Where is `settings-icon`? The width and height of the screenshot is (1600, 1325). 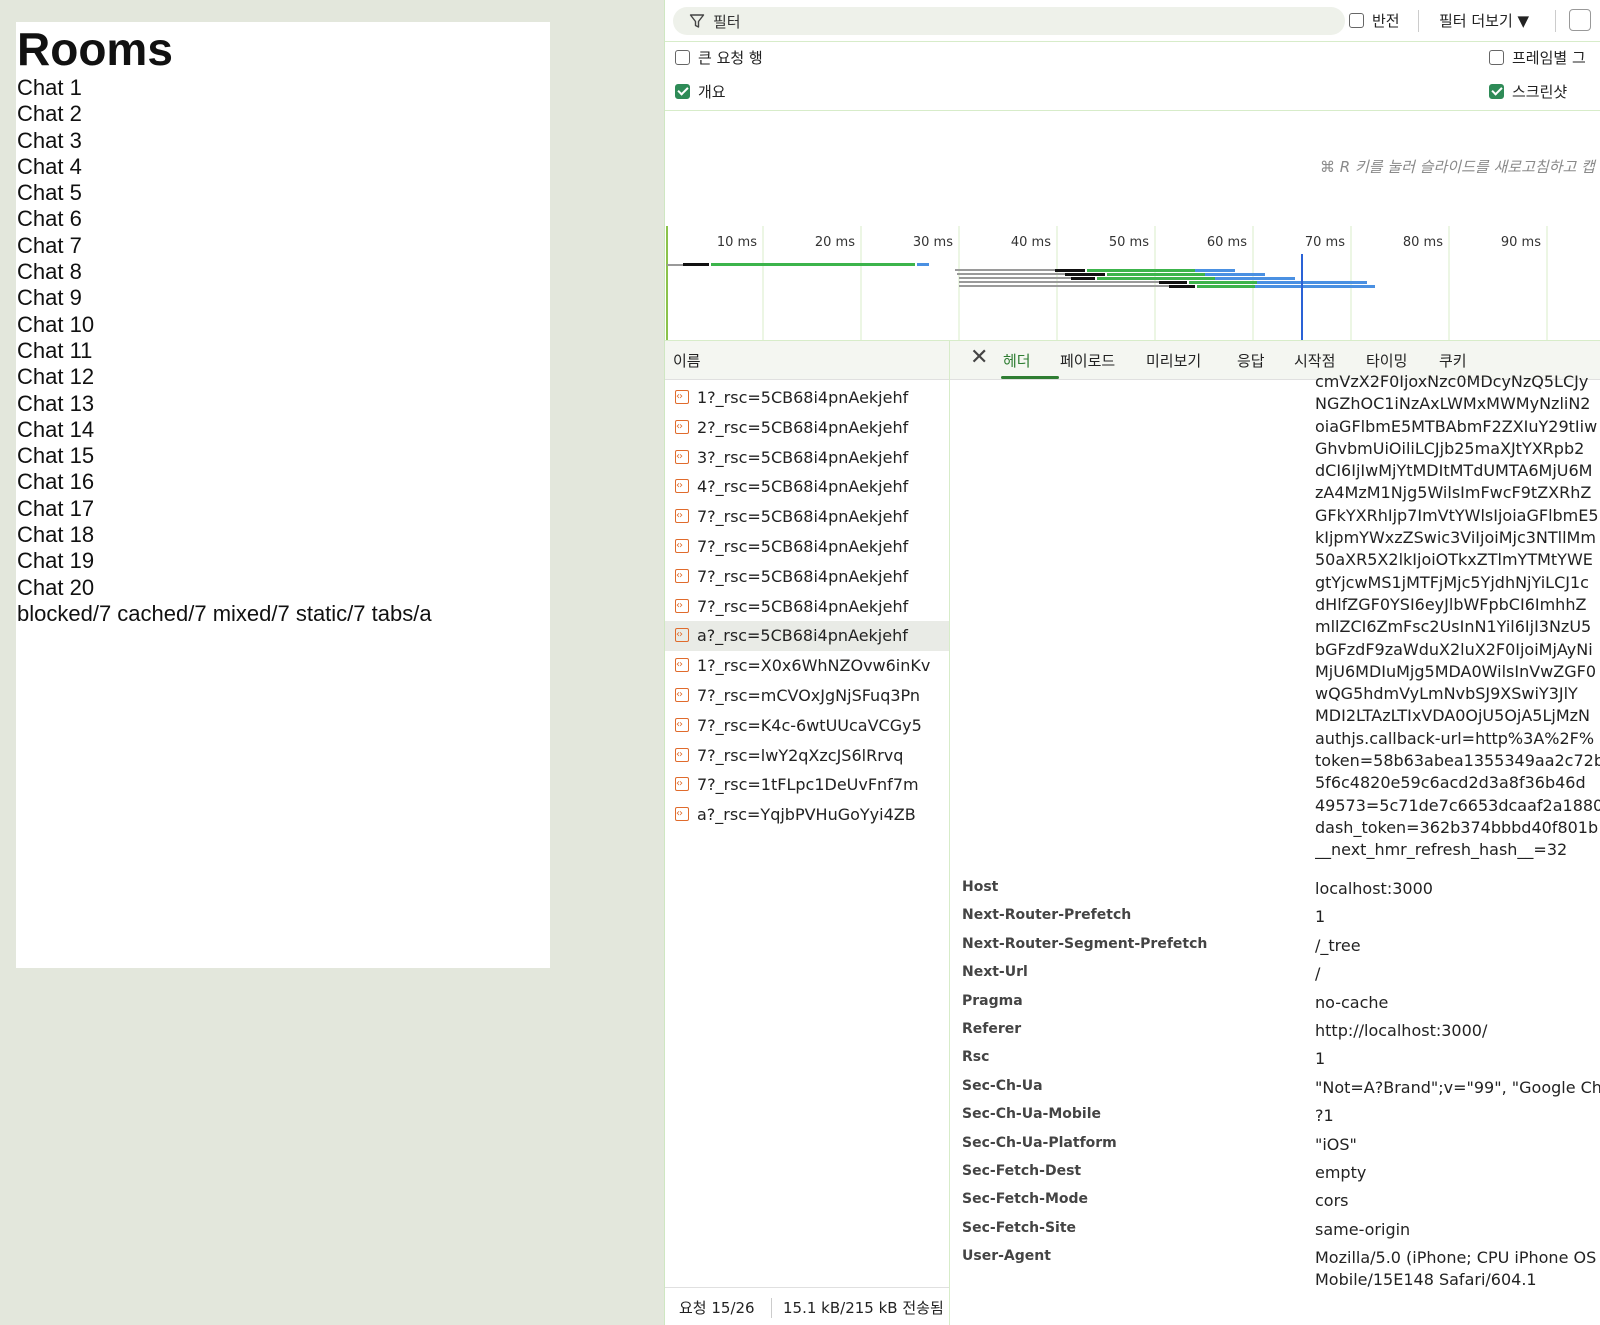
settings-icon is located at coordinates (1580, 20).